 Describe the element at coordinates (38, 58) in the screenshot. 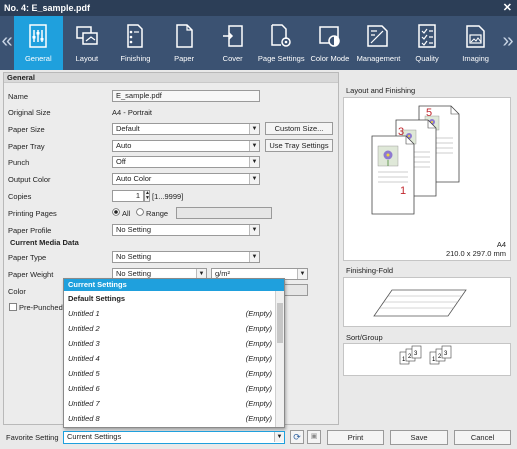

I see `tab-label: General` at that location.